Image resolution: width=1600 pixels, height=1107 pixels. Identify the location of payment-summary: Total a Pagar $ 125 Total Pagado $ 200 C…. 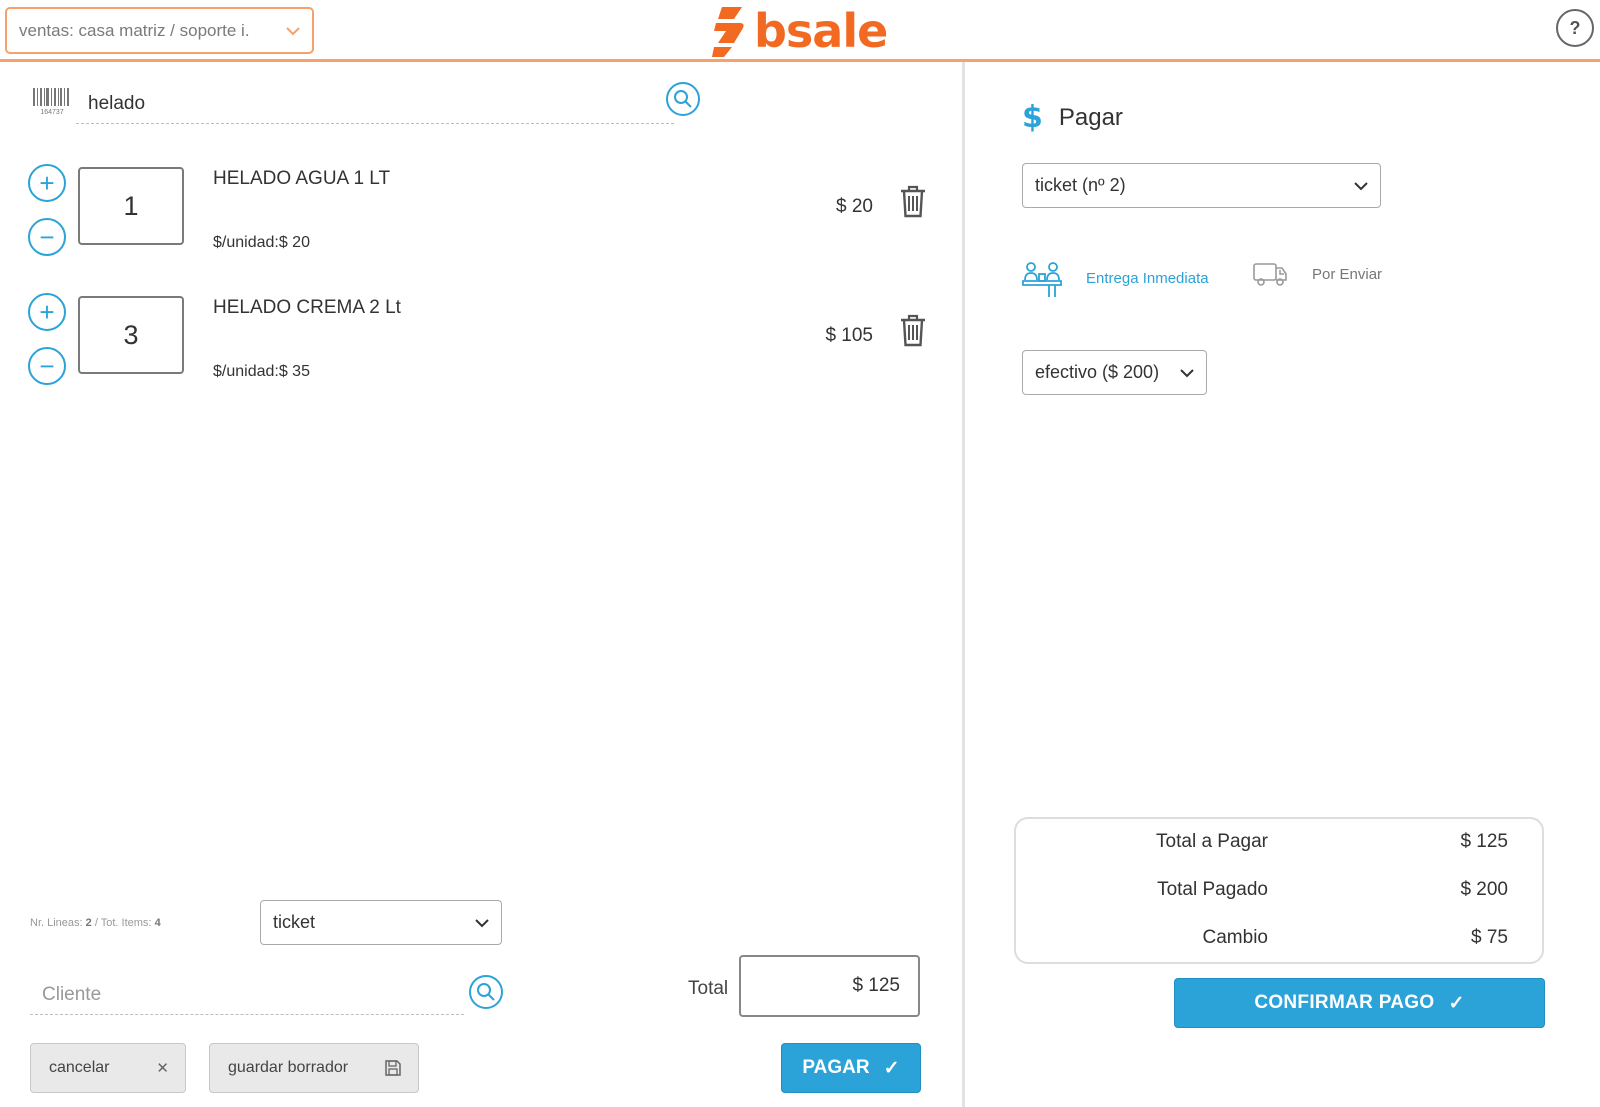
(1279, 890).